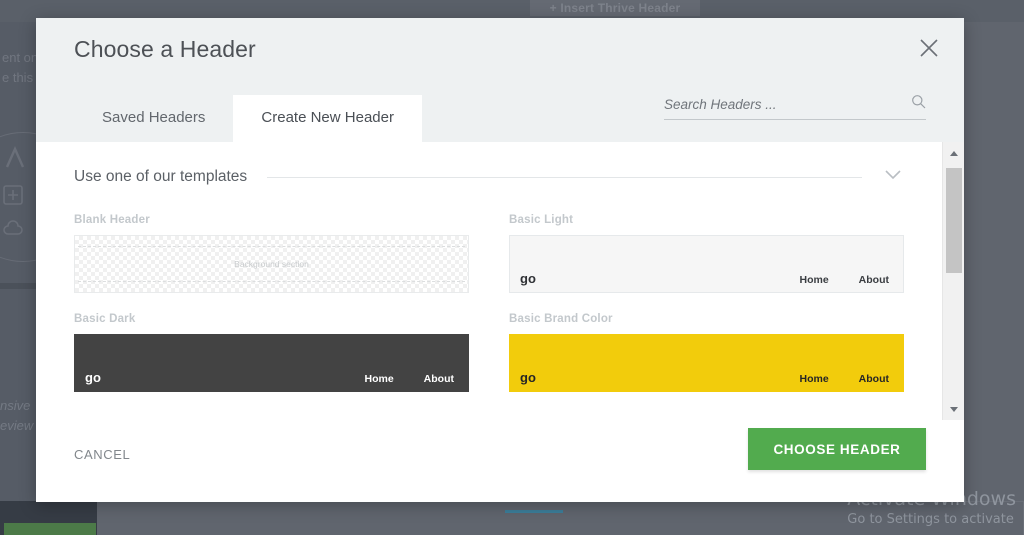 The width and height of the screenshot is (1024, 535). I want to click on scrollbar-up-button, so click(953, 153).